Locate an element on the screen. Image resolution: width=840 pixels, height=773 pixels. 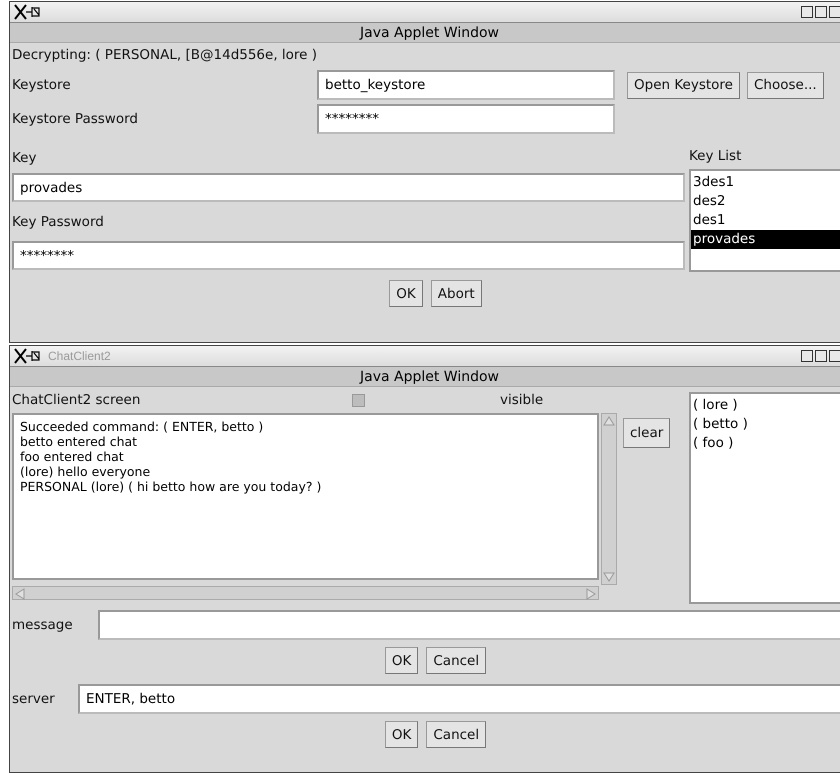
chat-line: Succeeded command: ( ENTER, betto ) is located at coordinates (142, 426).